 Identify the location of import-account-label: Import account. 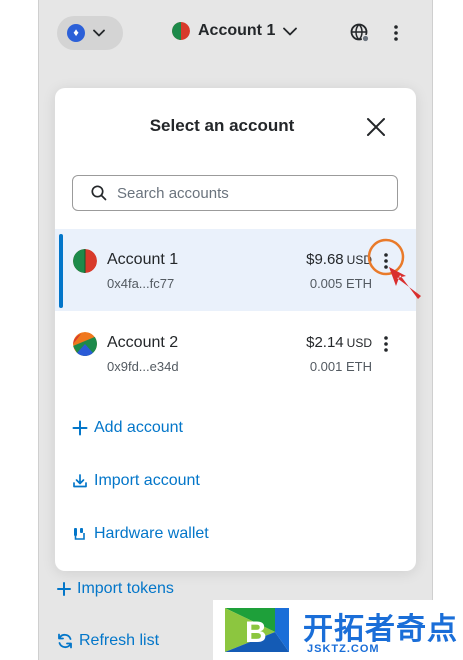
(147, 480).